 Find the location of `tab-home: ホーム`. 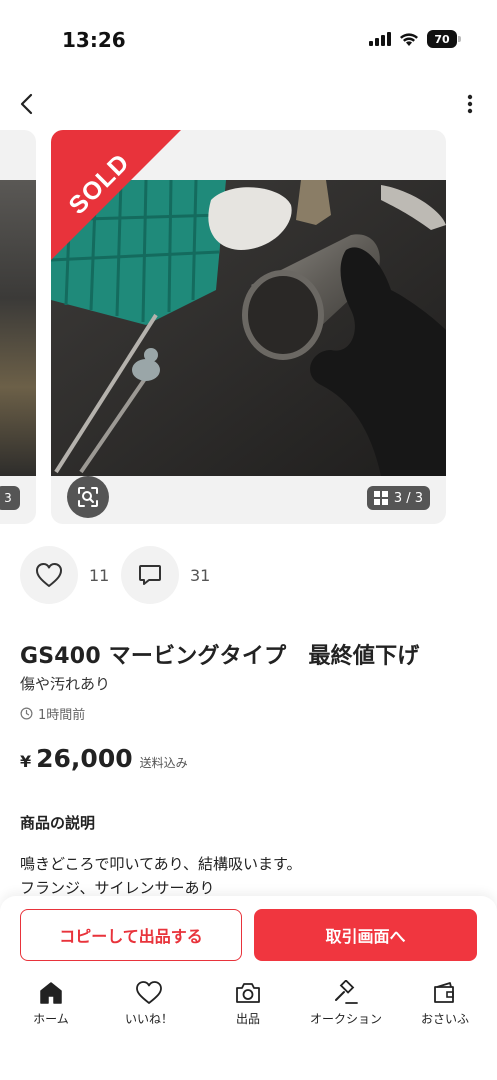

tab-home: ホーム is located at coordinates (51, 1003).